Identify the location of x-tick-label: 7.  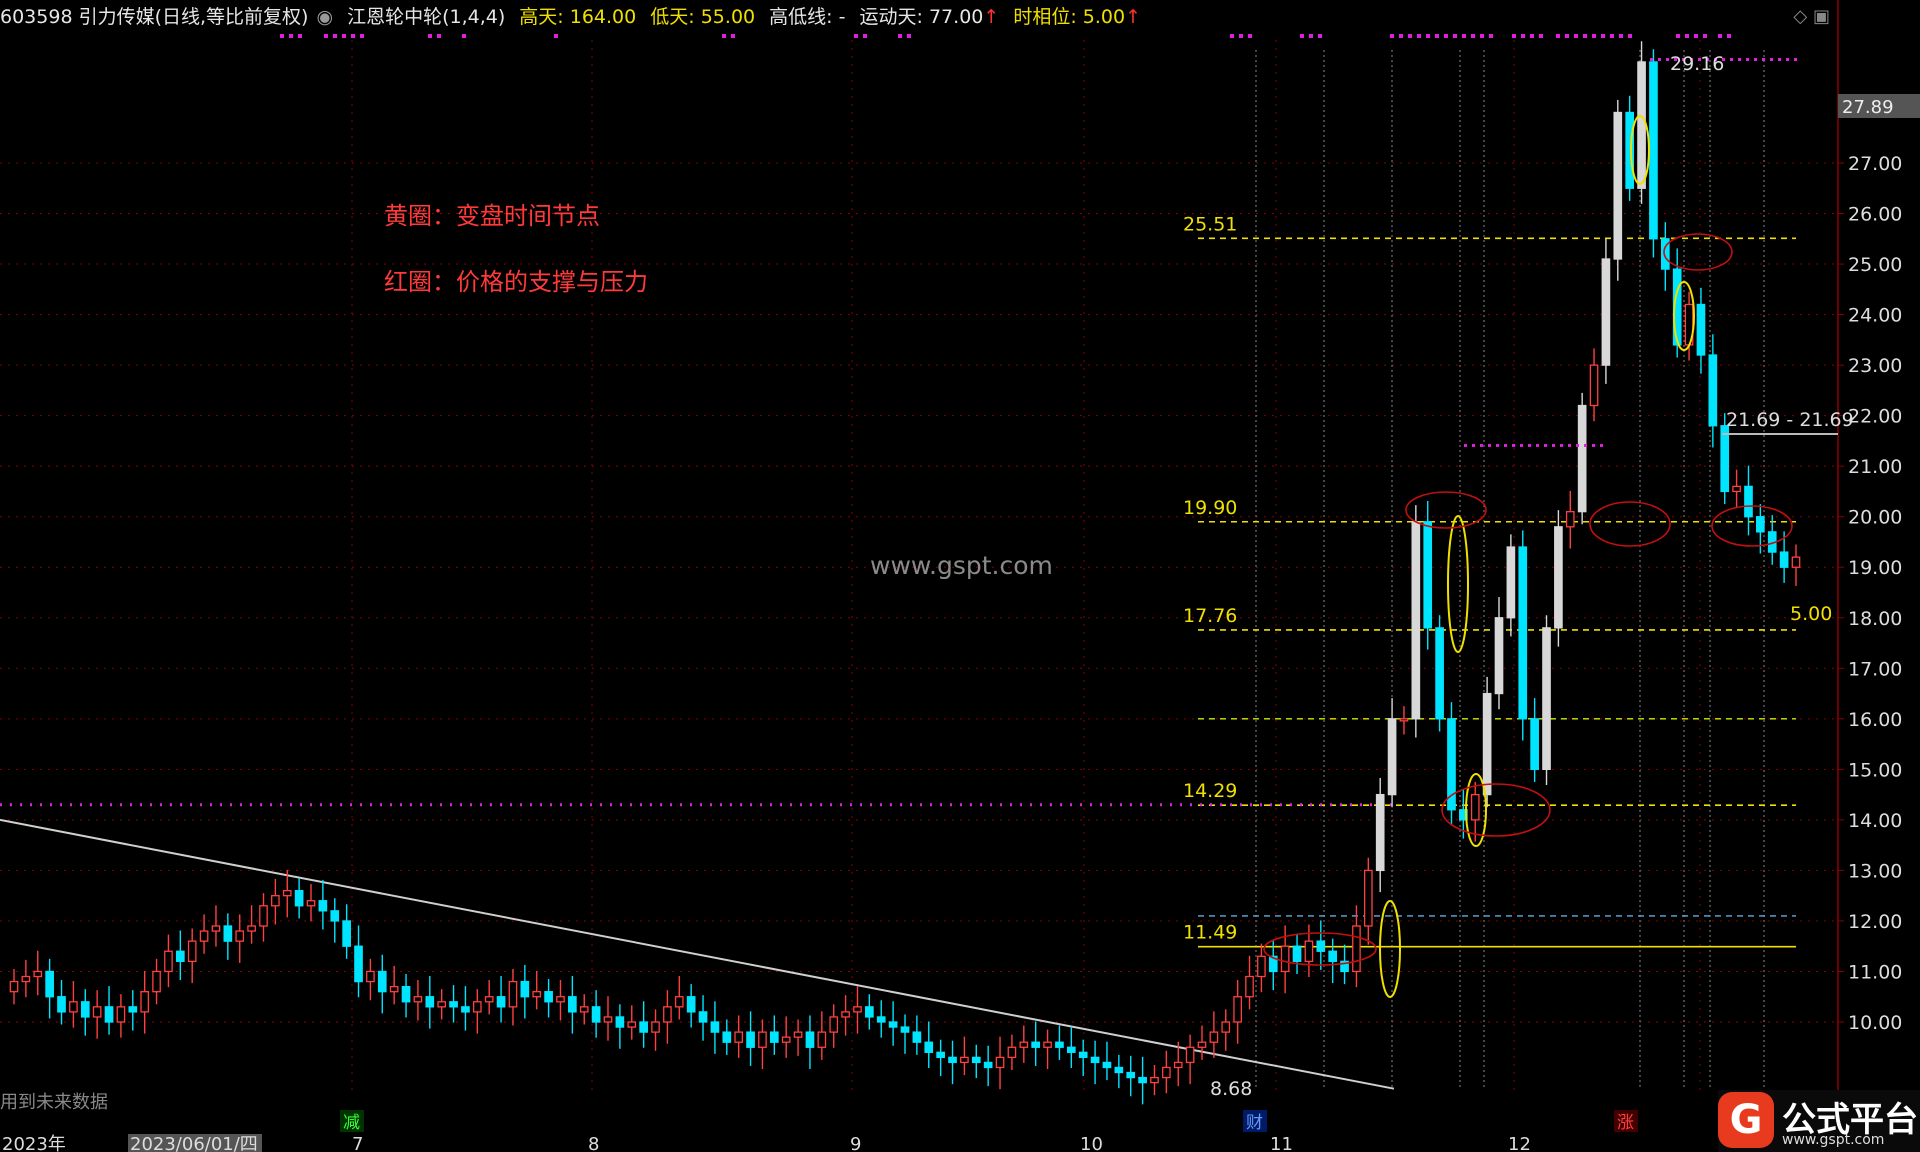
(357, 1143).